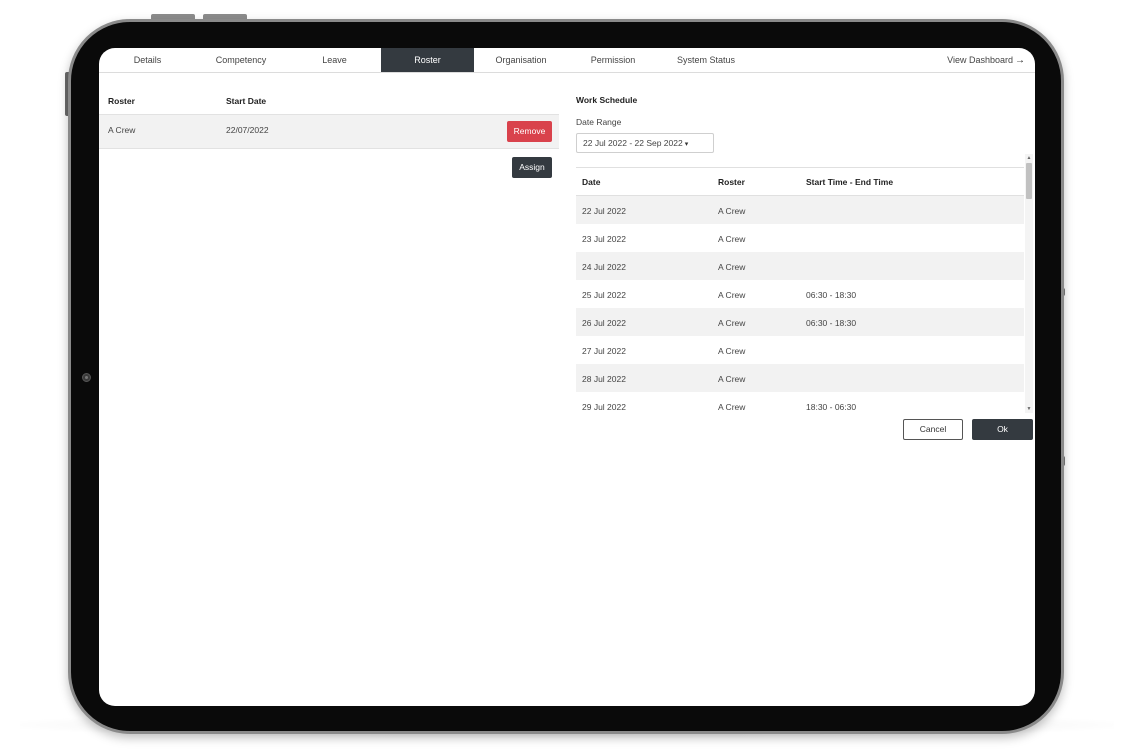 The image size is (1134, 751). What do you see at coordinates (86, 377) in the screenshot?
I see `camera-icon` at bounding box center [86, 377].